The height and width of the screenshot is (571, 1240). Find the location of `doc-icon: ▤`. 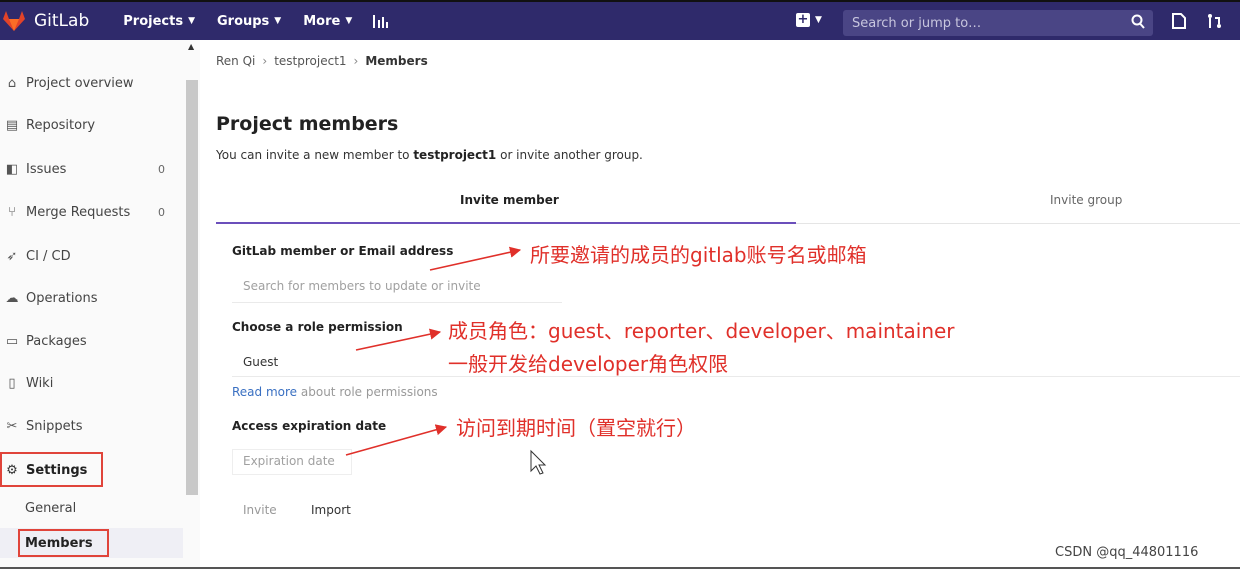

doc-icon: ▤ is located at coordinates (12, 125).